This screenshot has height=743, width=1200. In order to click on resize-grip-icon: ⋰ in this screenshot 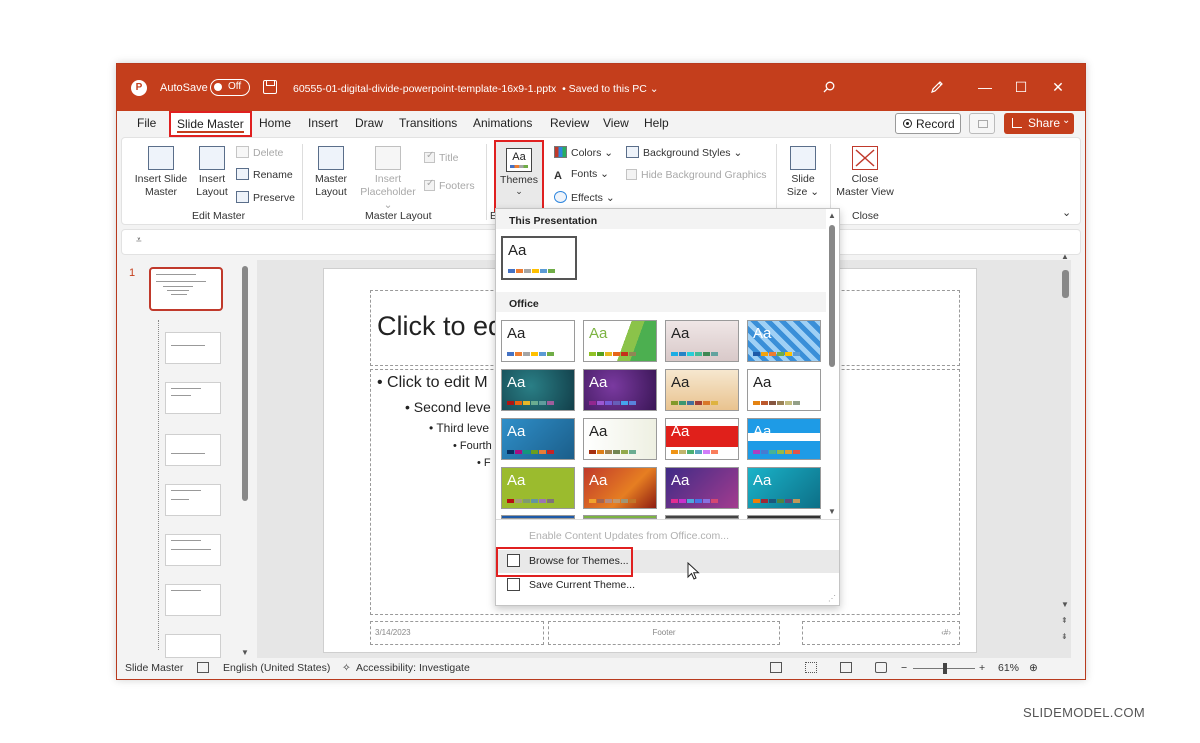, I will do `click(832, 598)`.